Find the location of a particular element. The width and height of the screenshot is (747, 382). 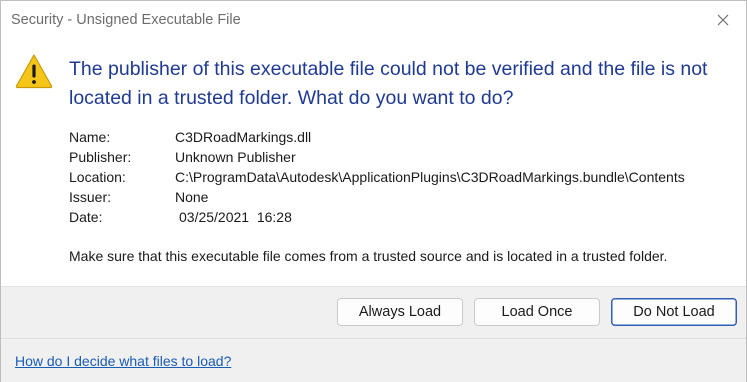

location-label: Location: is located at coordinates (97, 177).